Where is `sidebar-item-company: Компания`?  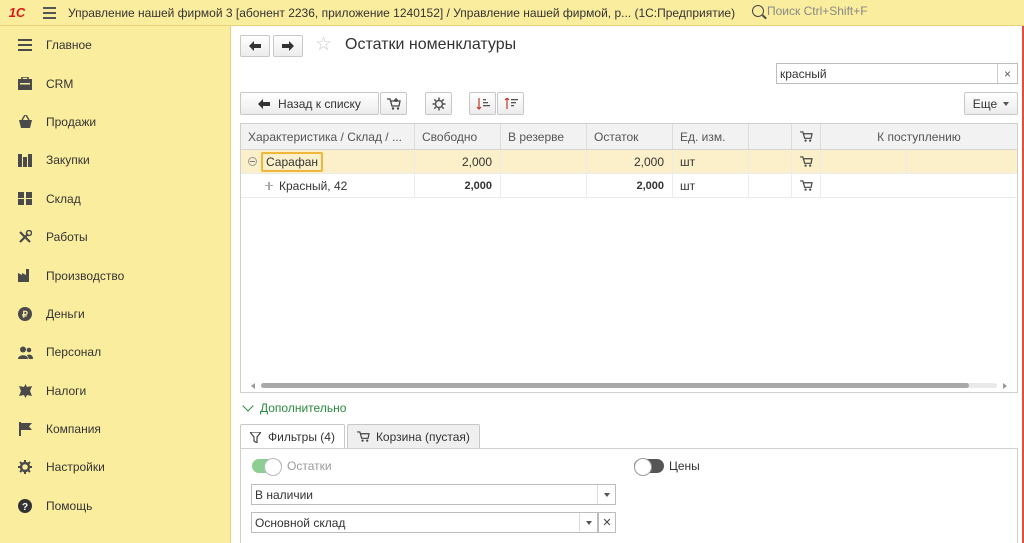 sidebar-item-company: Компания is located at coordinates (115, 429).